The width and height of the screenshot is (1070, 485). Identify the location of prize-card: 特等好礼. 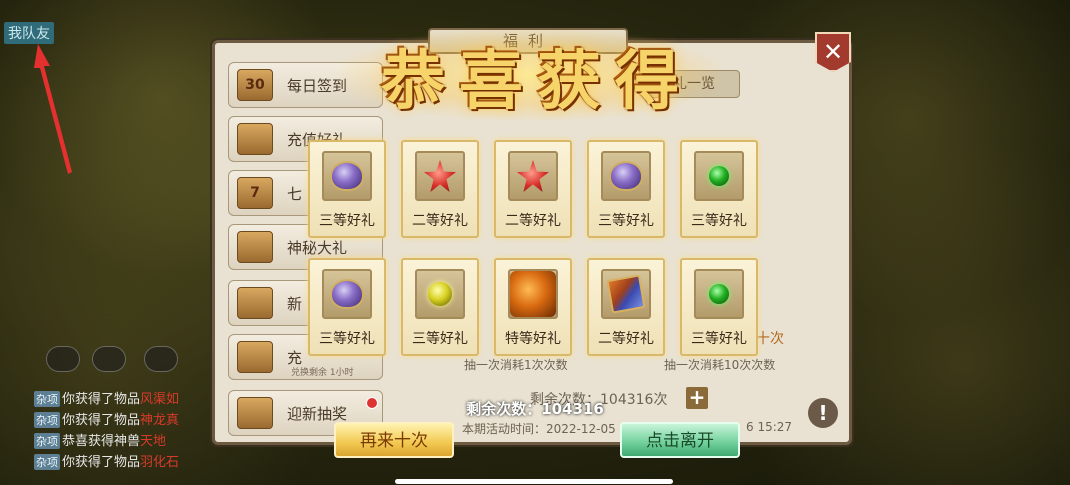
(533, 307).